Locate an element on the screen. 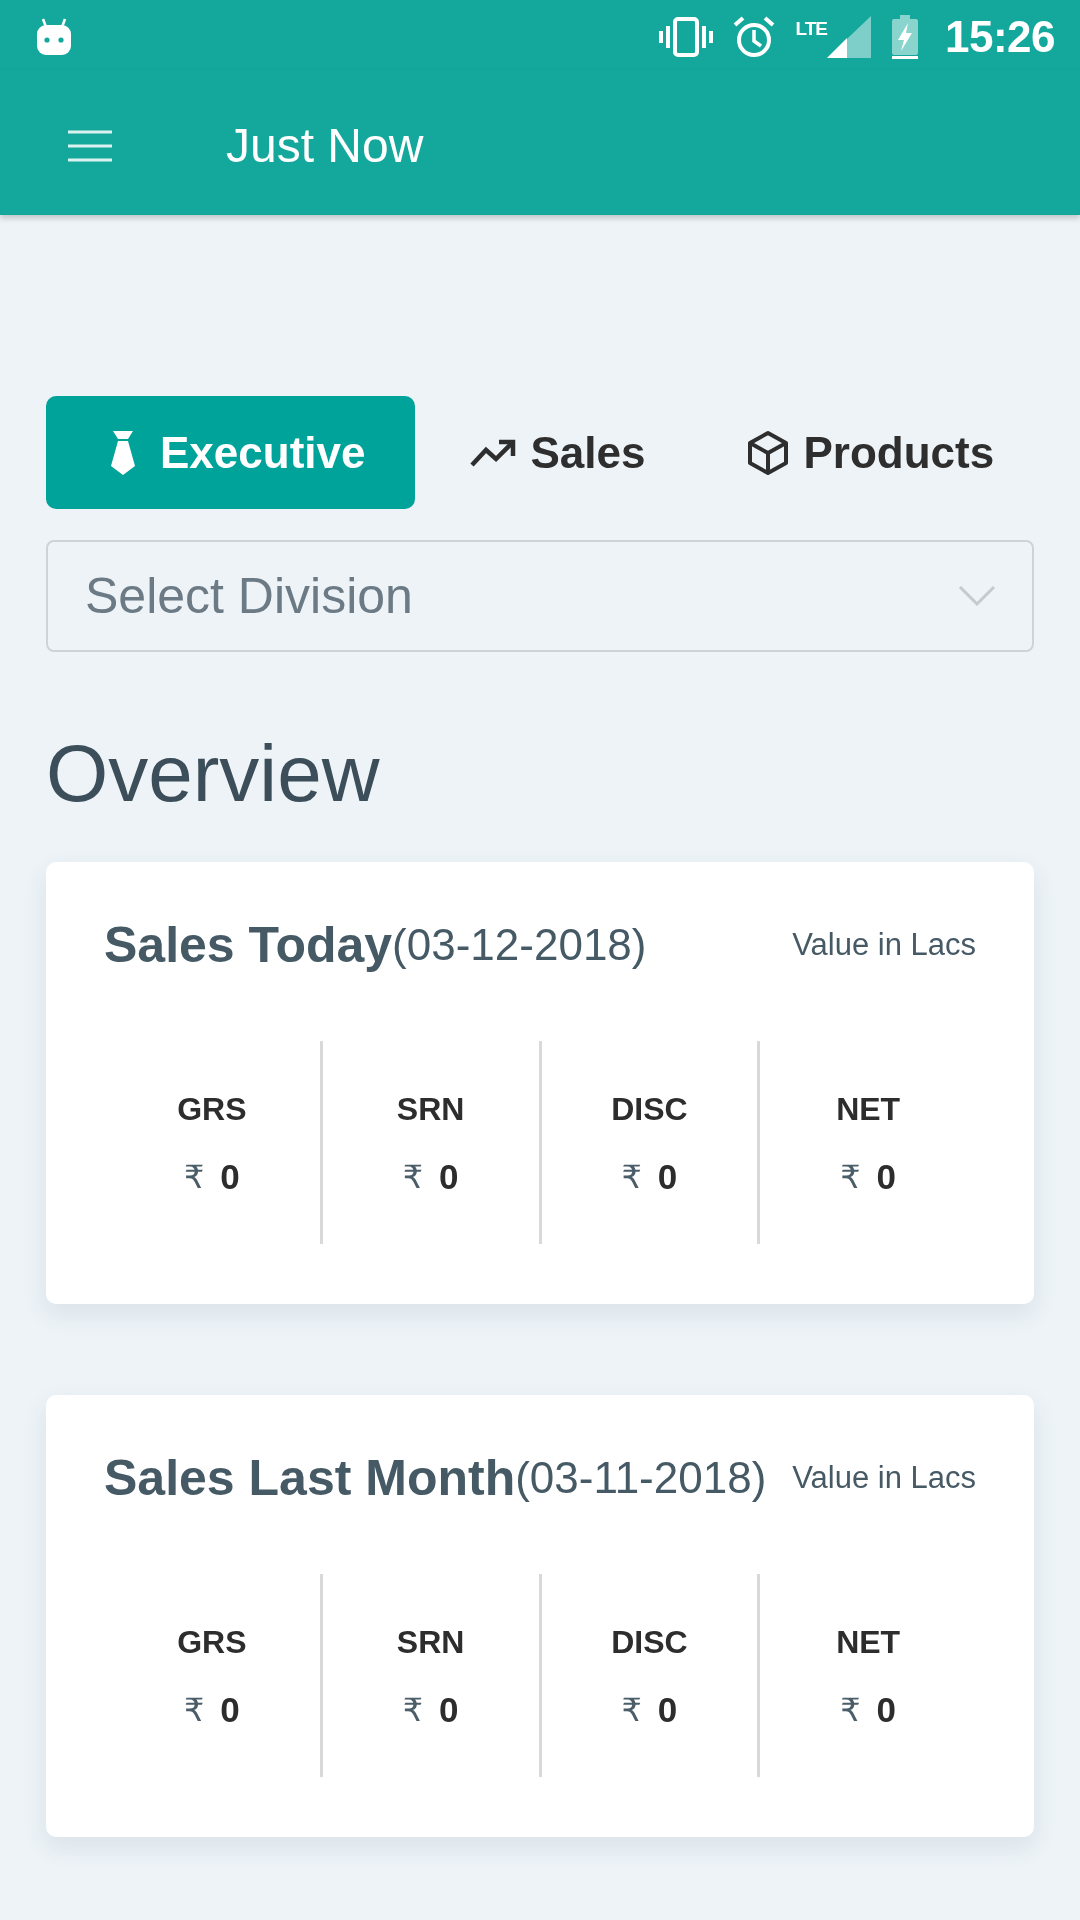  cell-signal-icon is located at coordinates (848, 37).